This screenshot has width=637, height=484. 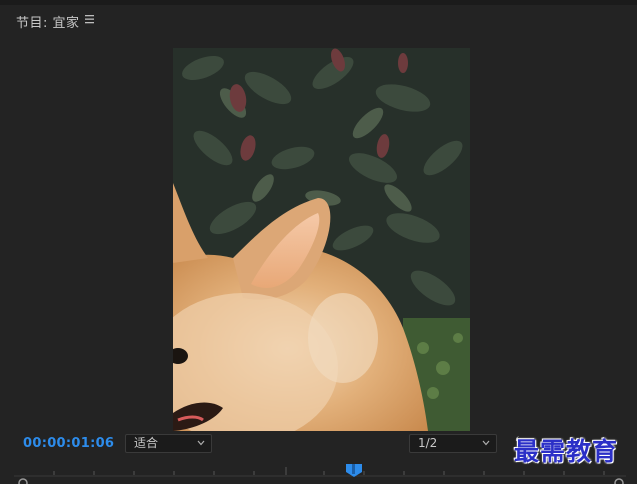 I want to click on zoom-level-value: 适合, so click(x=146, y=443).